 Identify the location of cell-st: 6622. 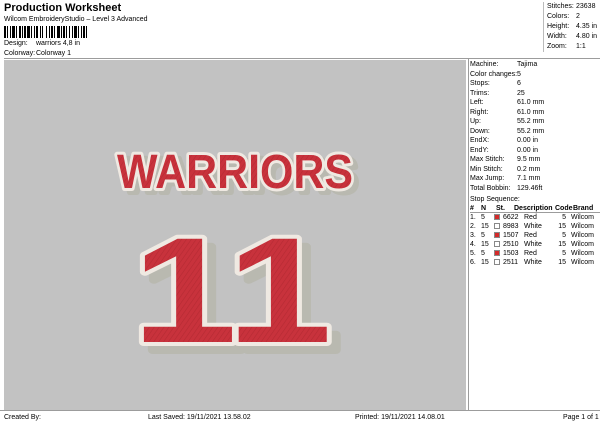
(511, 217).